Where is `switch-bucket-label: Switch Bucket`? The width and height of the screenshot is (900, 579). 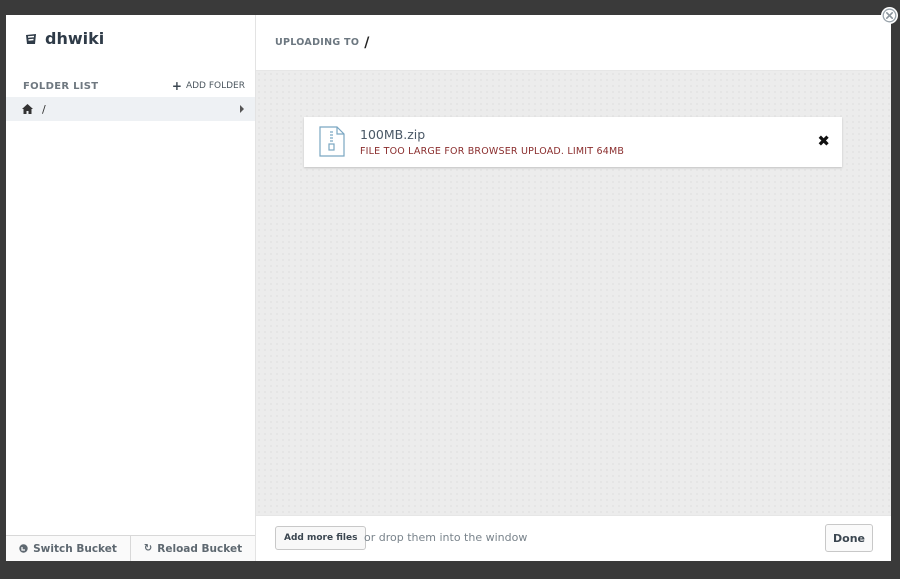
switch-bucket-label: Switch Bucket is located at coordinates (75, 548).